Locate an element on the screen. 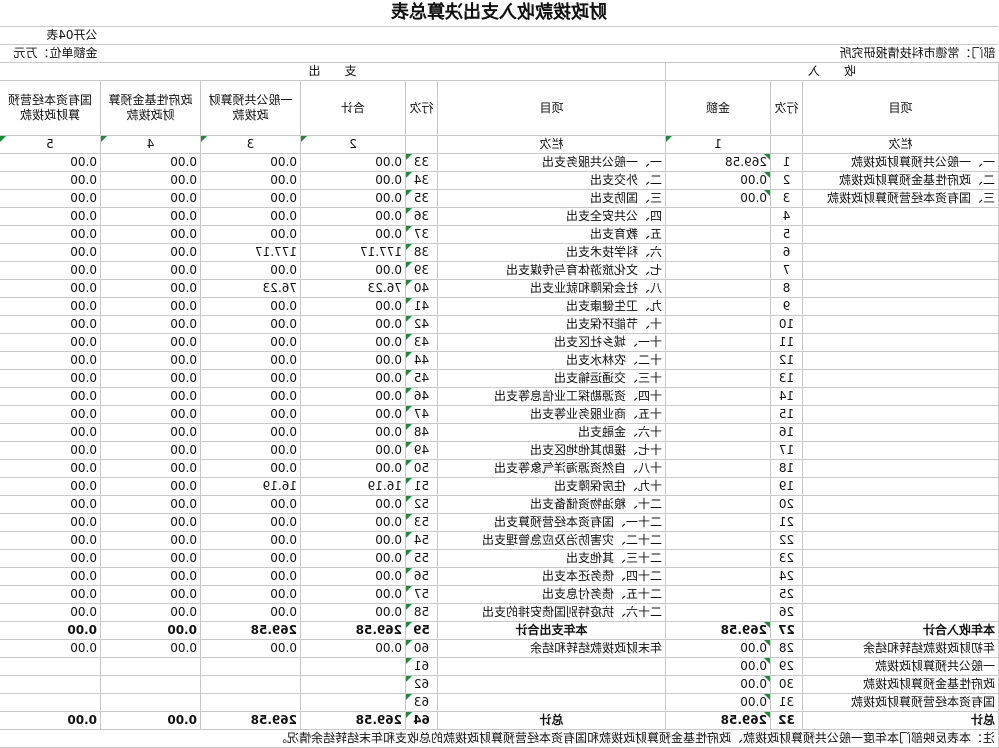 The height and width of the screenshot is (748, 999). line-cell: 5 is located at coordinates (786, 234).